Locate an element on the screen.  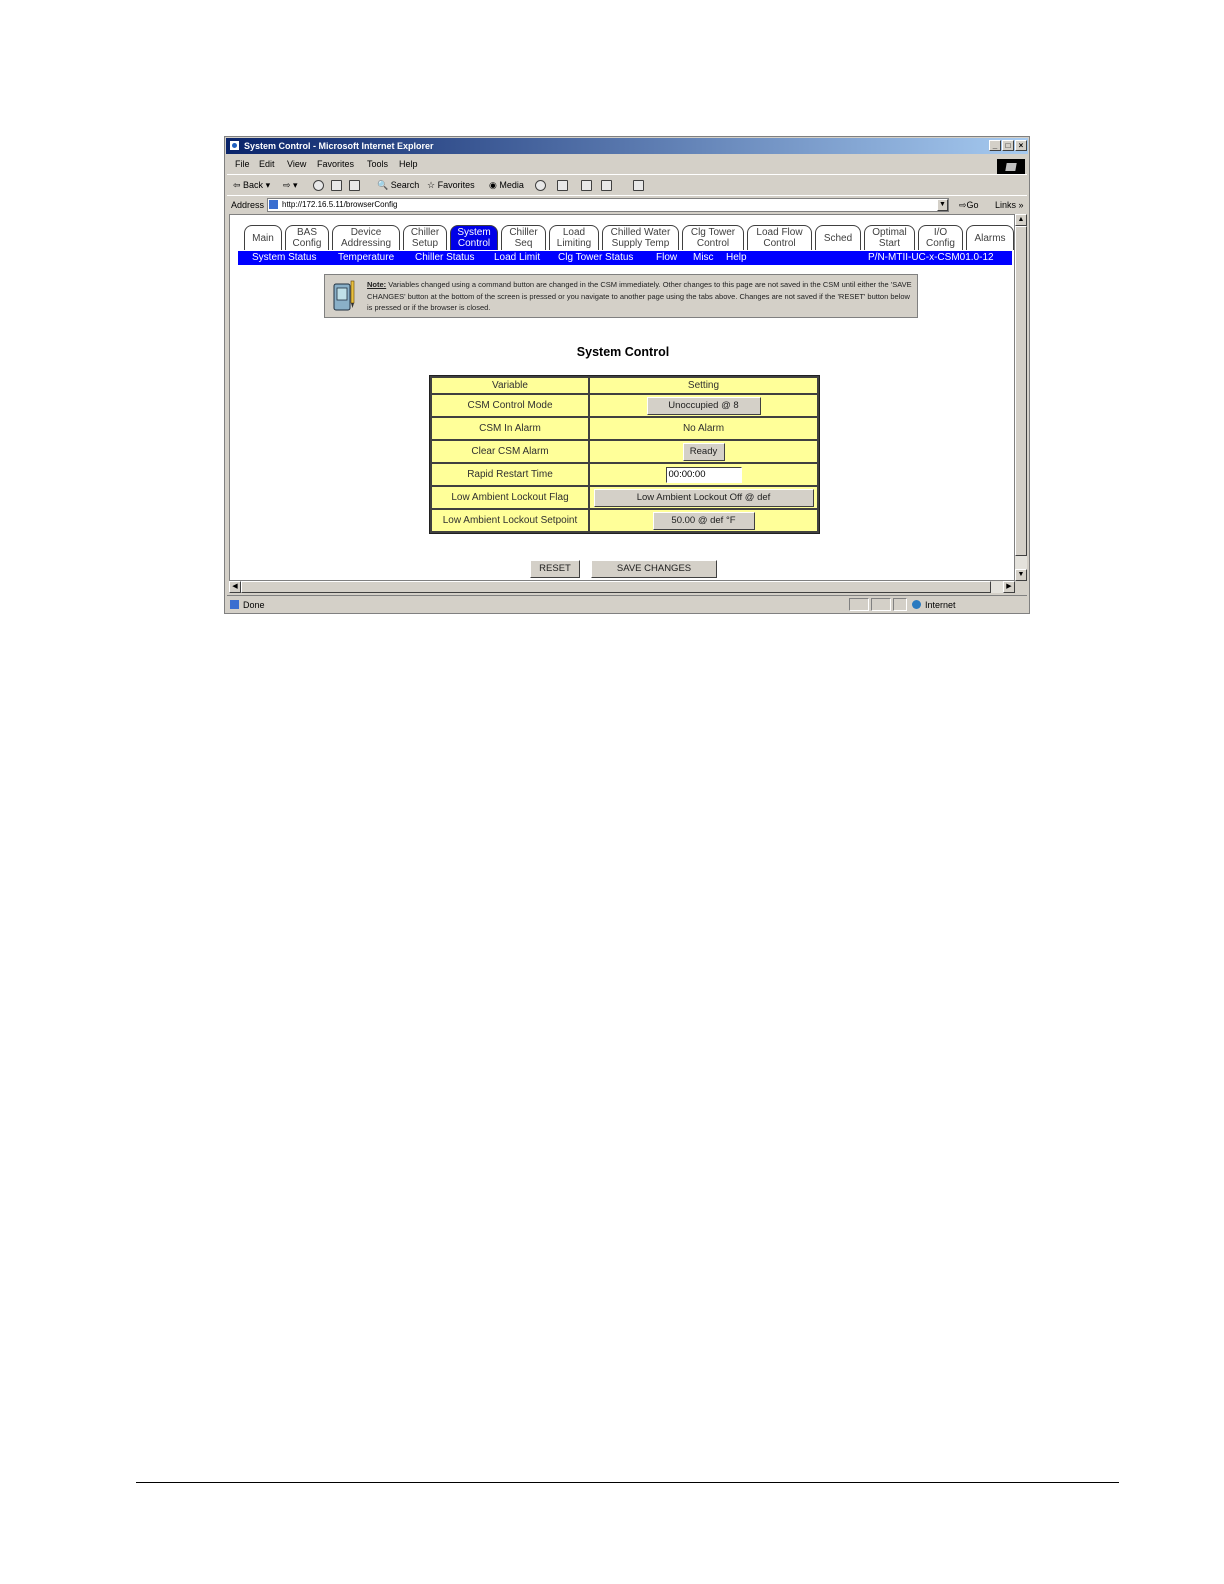
maximize-button: □ is located at coordinates (1008, 145).